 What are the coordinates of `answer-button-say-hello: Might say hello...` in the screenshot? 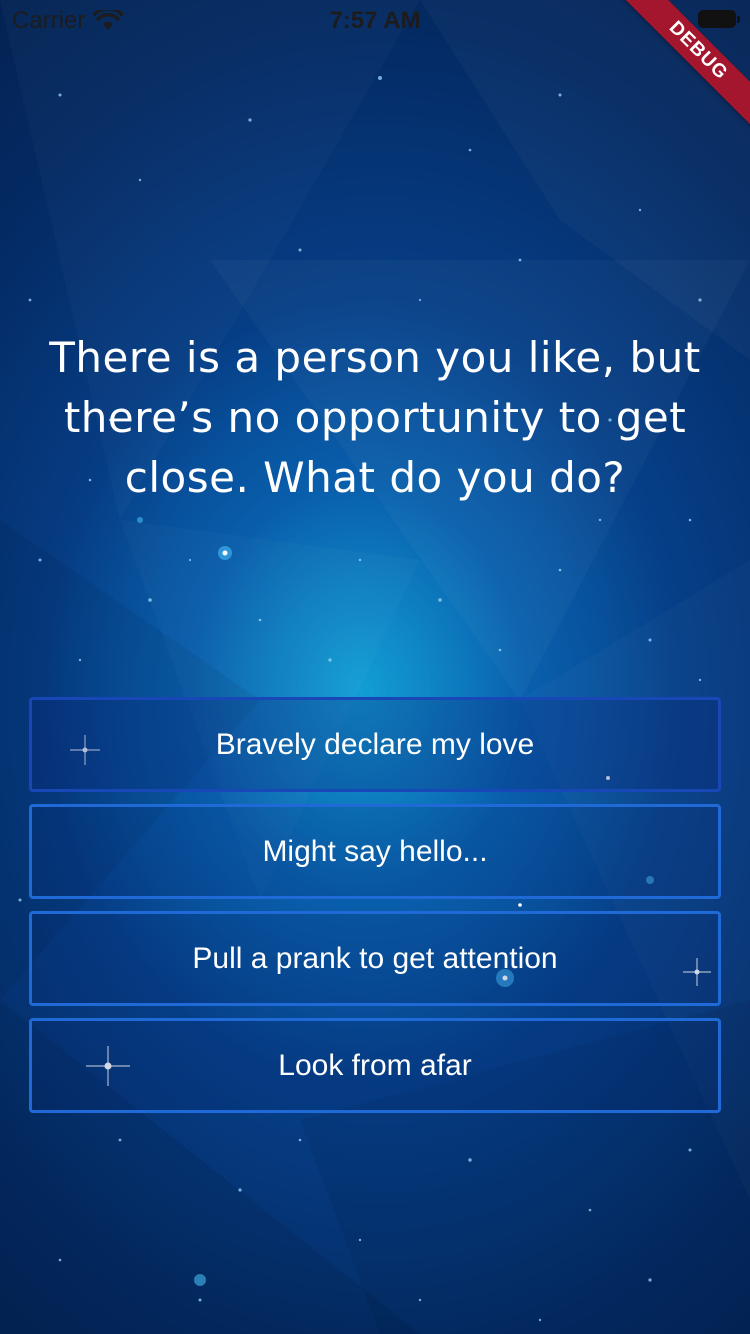 It's located at (375, 851).